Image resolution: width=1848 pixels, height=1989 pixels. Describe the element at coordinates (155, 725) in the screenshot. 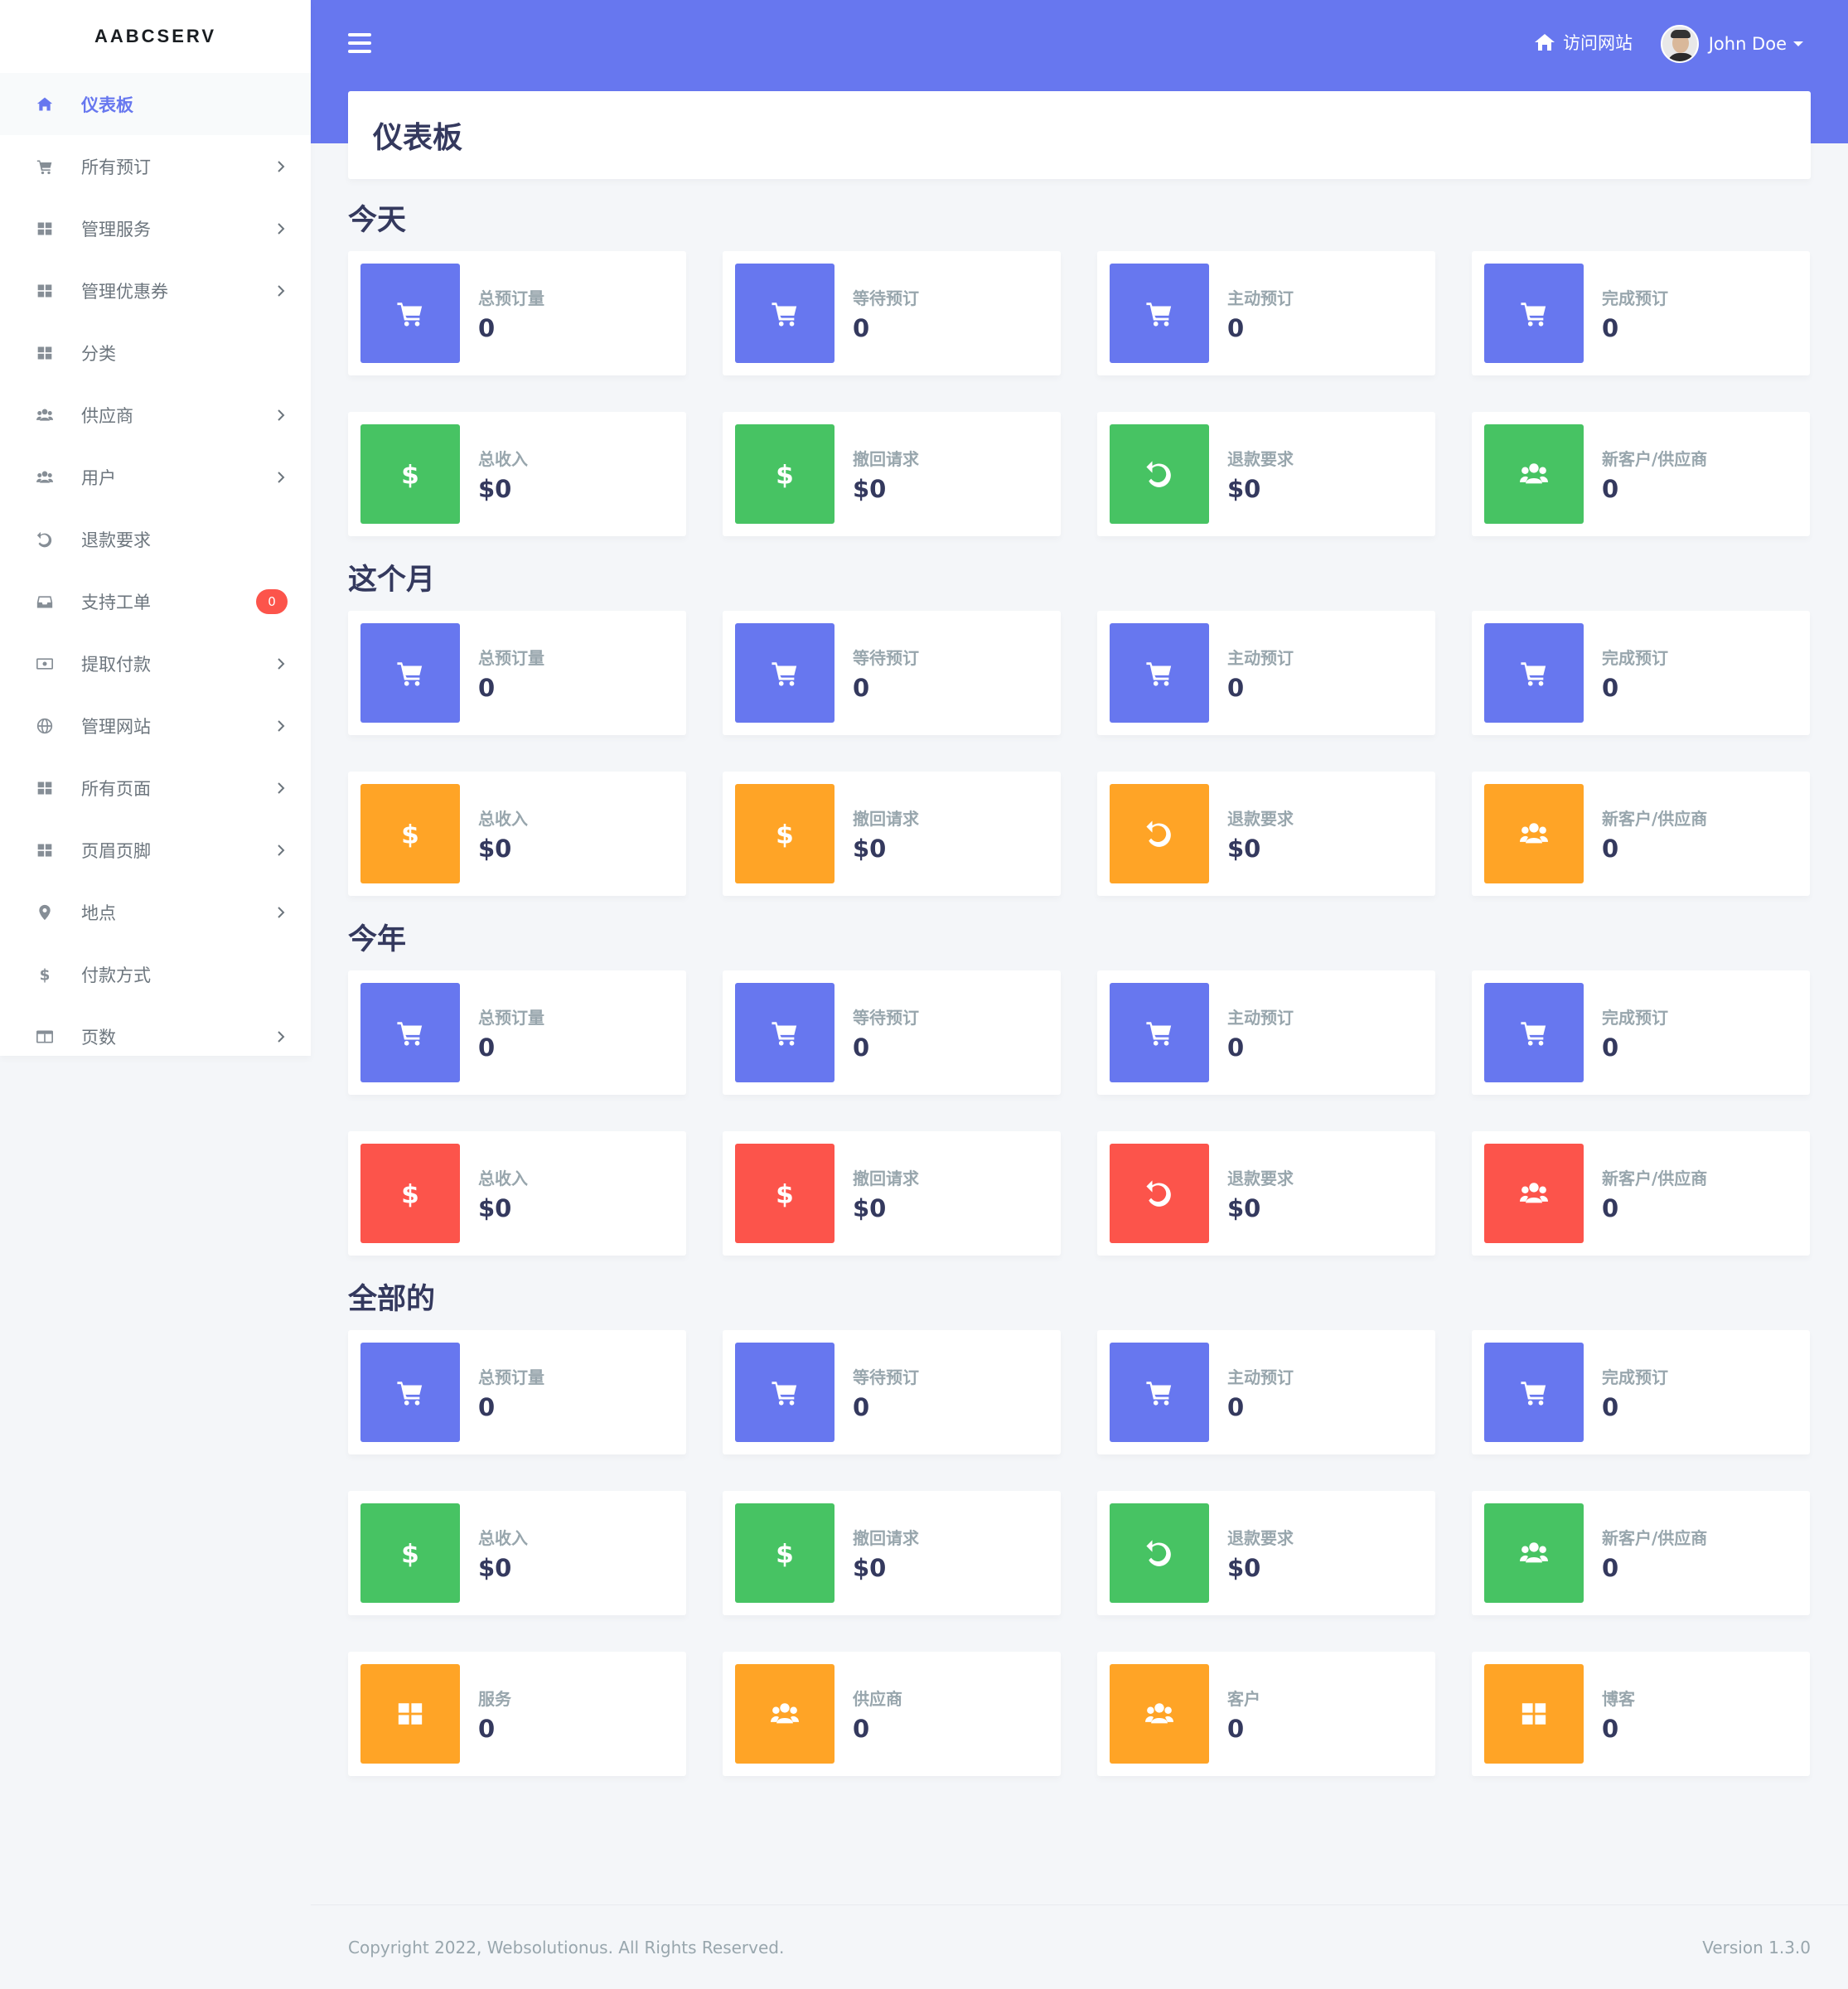

I see `sidebar-item: 管理网站` at that location.